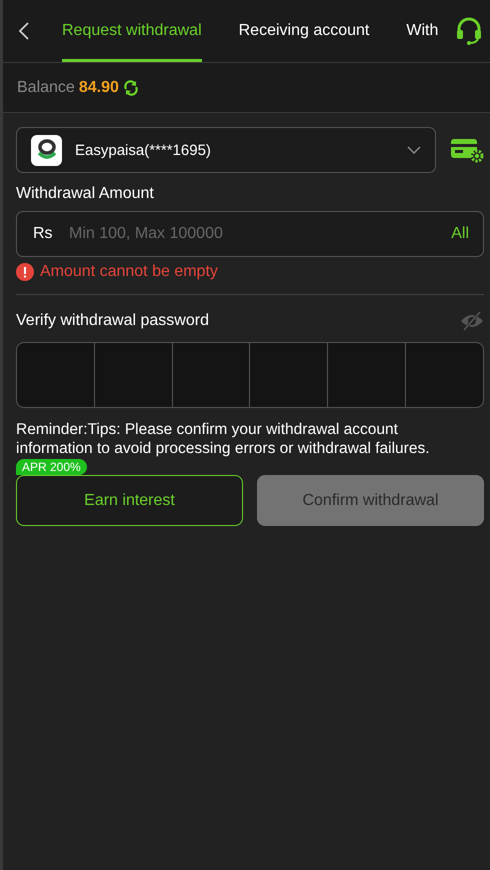 This screenshot has width=490, height=870. Describe the element at coordinates (467, 150) in the screenshot. I see `card-settings-icon` at that location.